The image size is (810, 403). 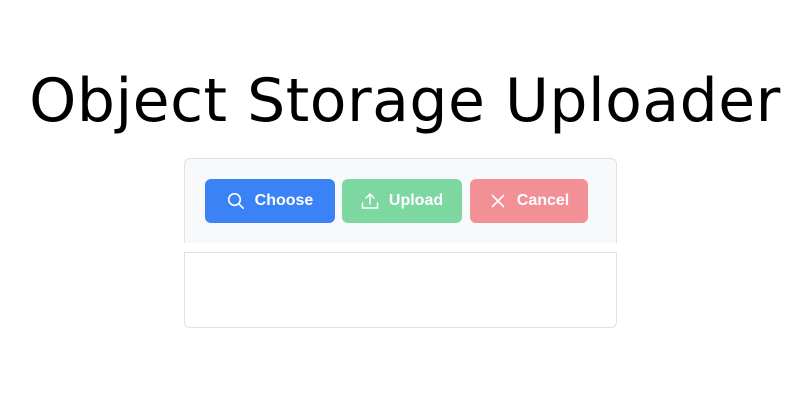 I want to click on upload-button-label: Upload, so click(x=416, y=200).